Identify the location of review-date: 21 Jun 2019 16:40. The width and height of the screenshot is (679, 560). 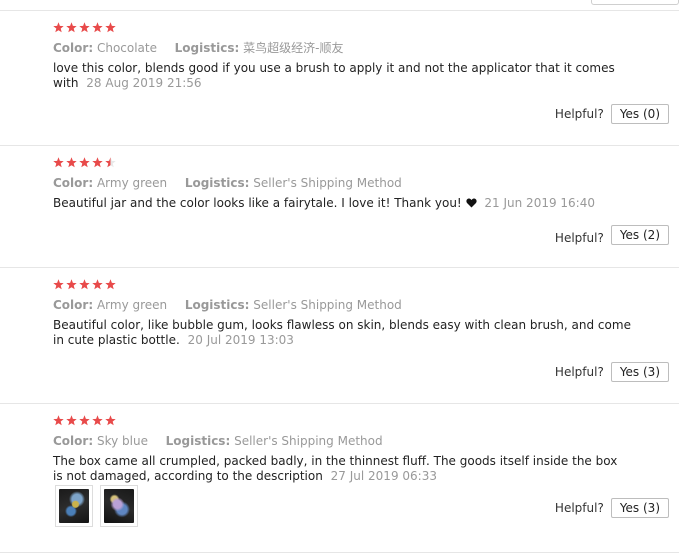
(539, 203).